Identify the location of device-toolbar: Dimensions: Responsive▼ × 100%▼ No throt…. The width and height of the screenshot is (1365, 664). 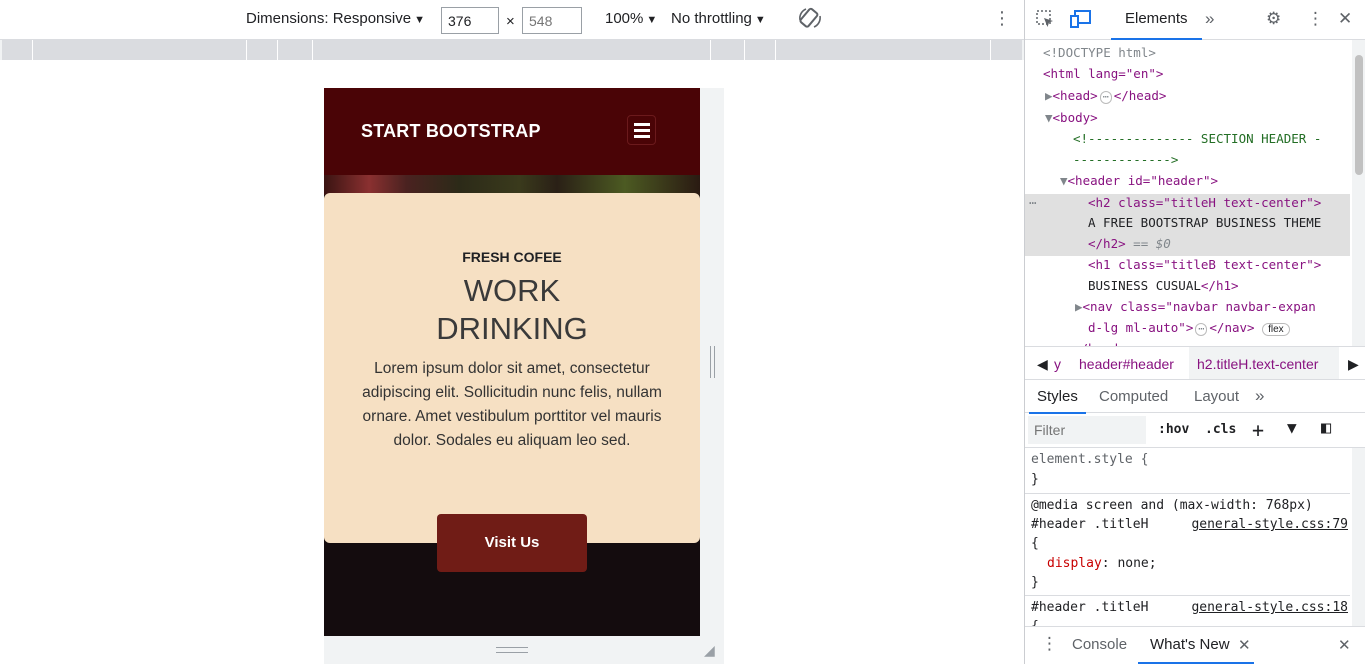
(512, 20).